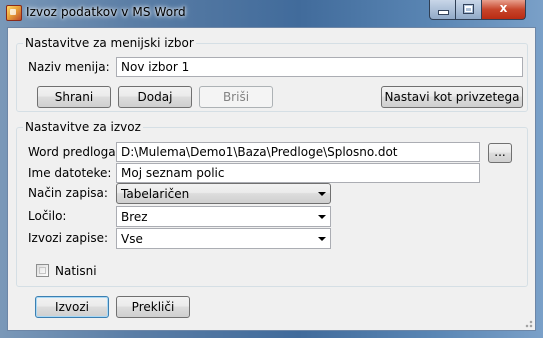 The height and width of the screenshot is (338, 543). What do you see at coordinates (72, 307) in the screenshot?
I see `export-button: Izvozi` at bounding box center [72, 307].